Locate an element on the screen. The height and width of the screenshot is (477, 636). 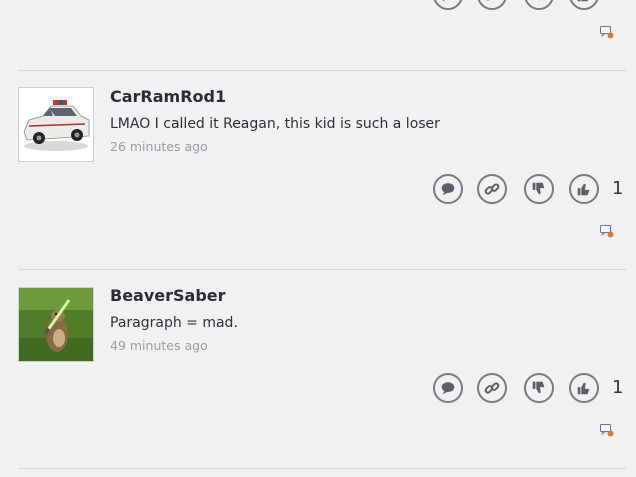
timestamp: 49 minutes ago is located at coordinates (159, 345).